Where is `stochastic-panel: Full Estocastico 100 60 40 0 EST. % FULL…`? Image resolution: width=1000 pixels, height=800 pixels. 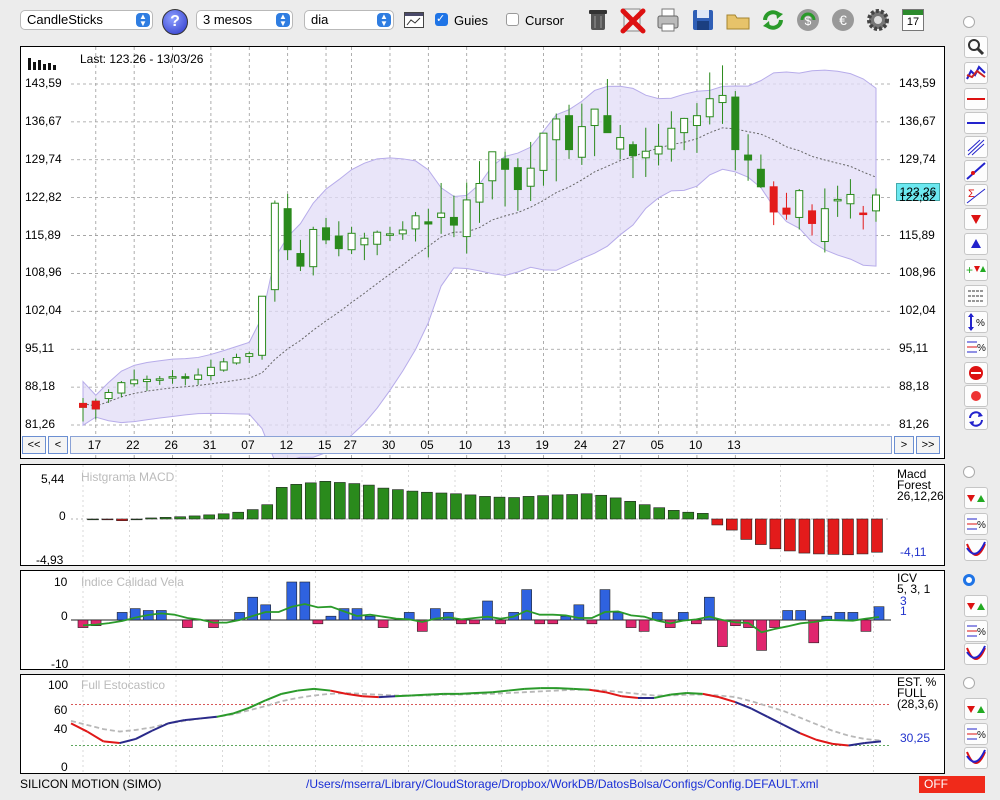
stochastic-panel: Full Estocastico 100 60 40 0 EST. % FULL… is located at coordinates (482, 724).